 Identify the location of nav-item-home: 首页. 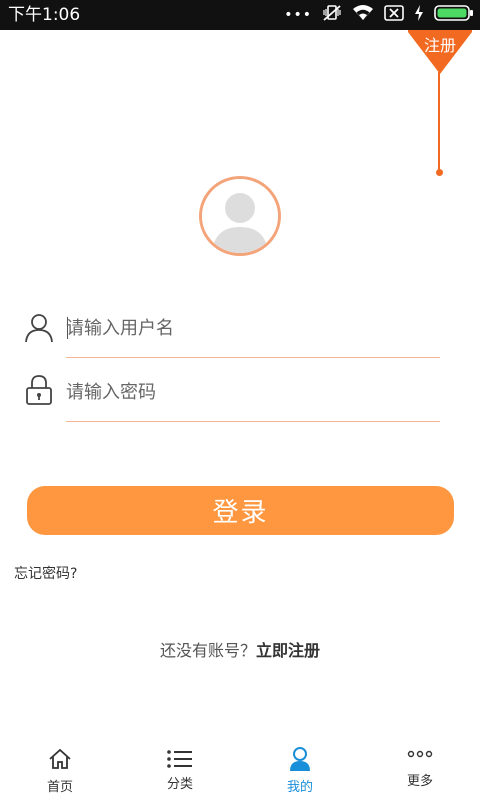
(60, 770).